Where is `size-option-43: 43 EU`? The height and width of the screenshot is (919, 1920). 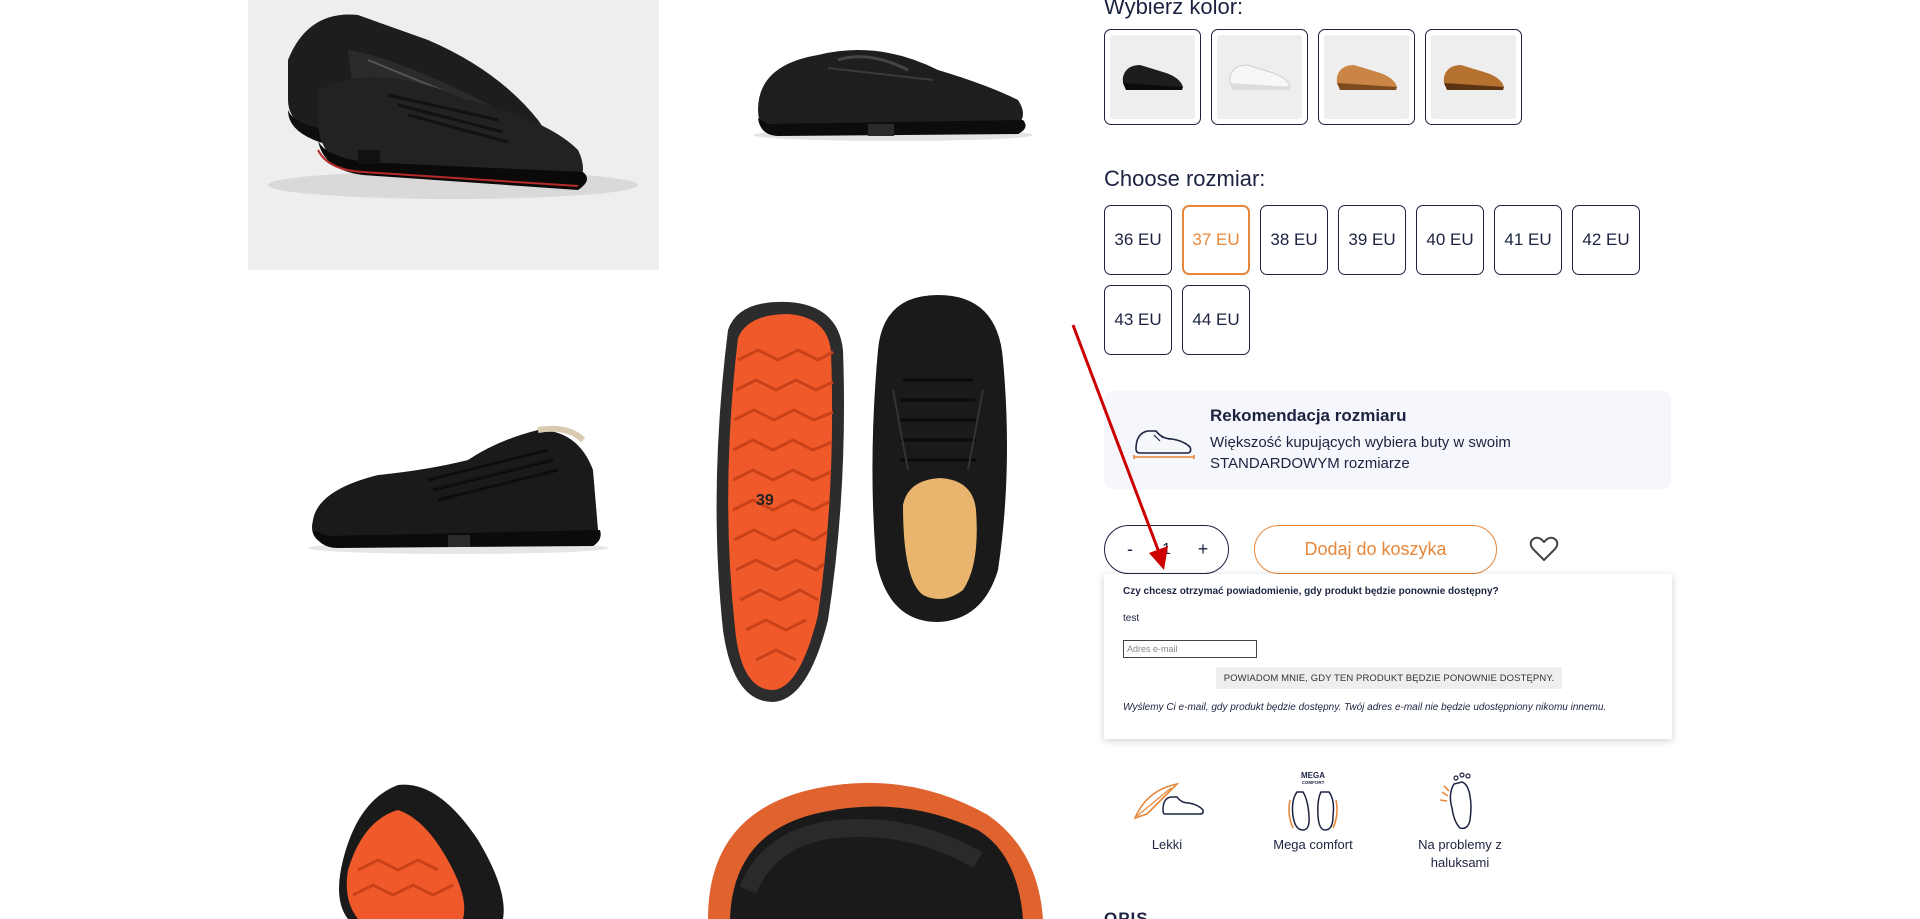
size-option-43: 43 EU is located at coordinates (1138, 320).